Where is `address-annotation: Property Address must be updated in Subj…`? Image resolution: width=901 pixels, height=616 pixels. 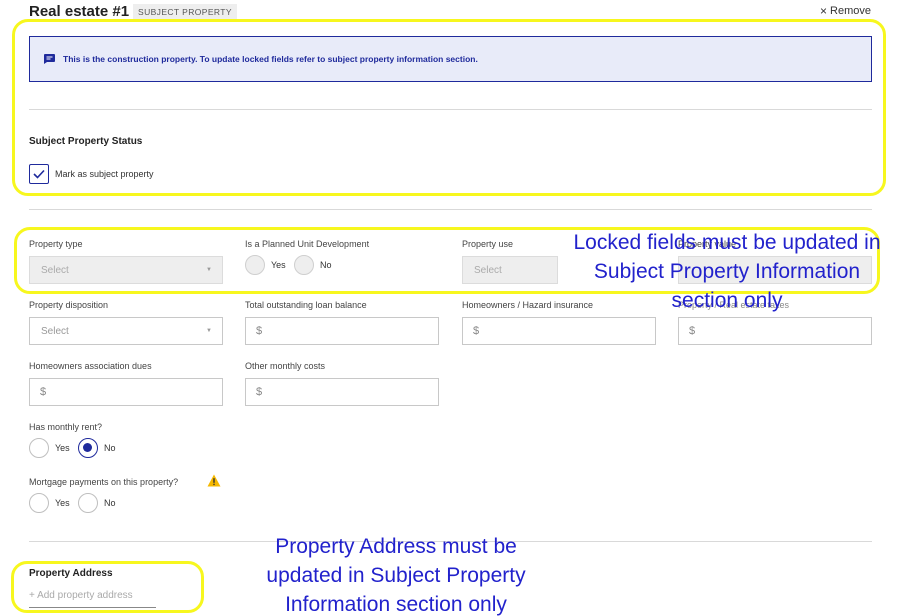 address-annotation: Property Address must be updated in Subj… is located at coordinates (396, 574).